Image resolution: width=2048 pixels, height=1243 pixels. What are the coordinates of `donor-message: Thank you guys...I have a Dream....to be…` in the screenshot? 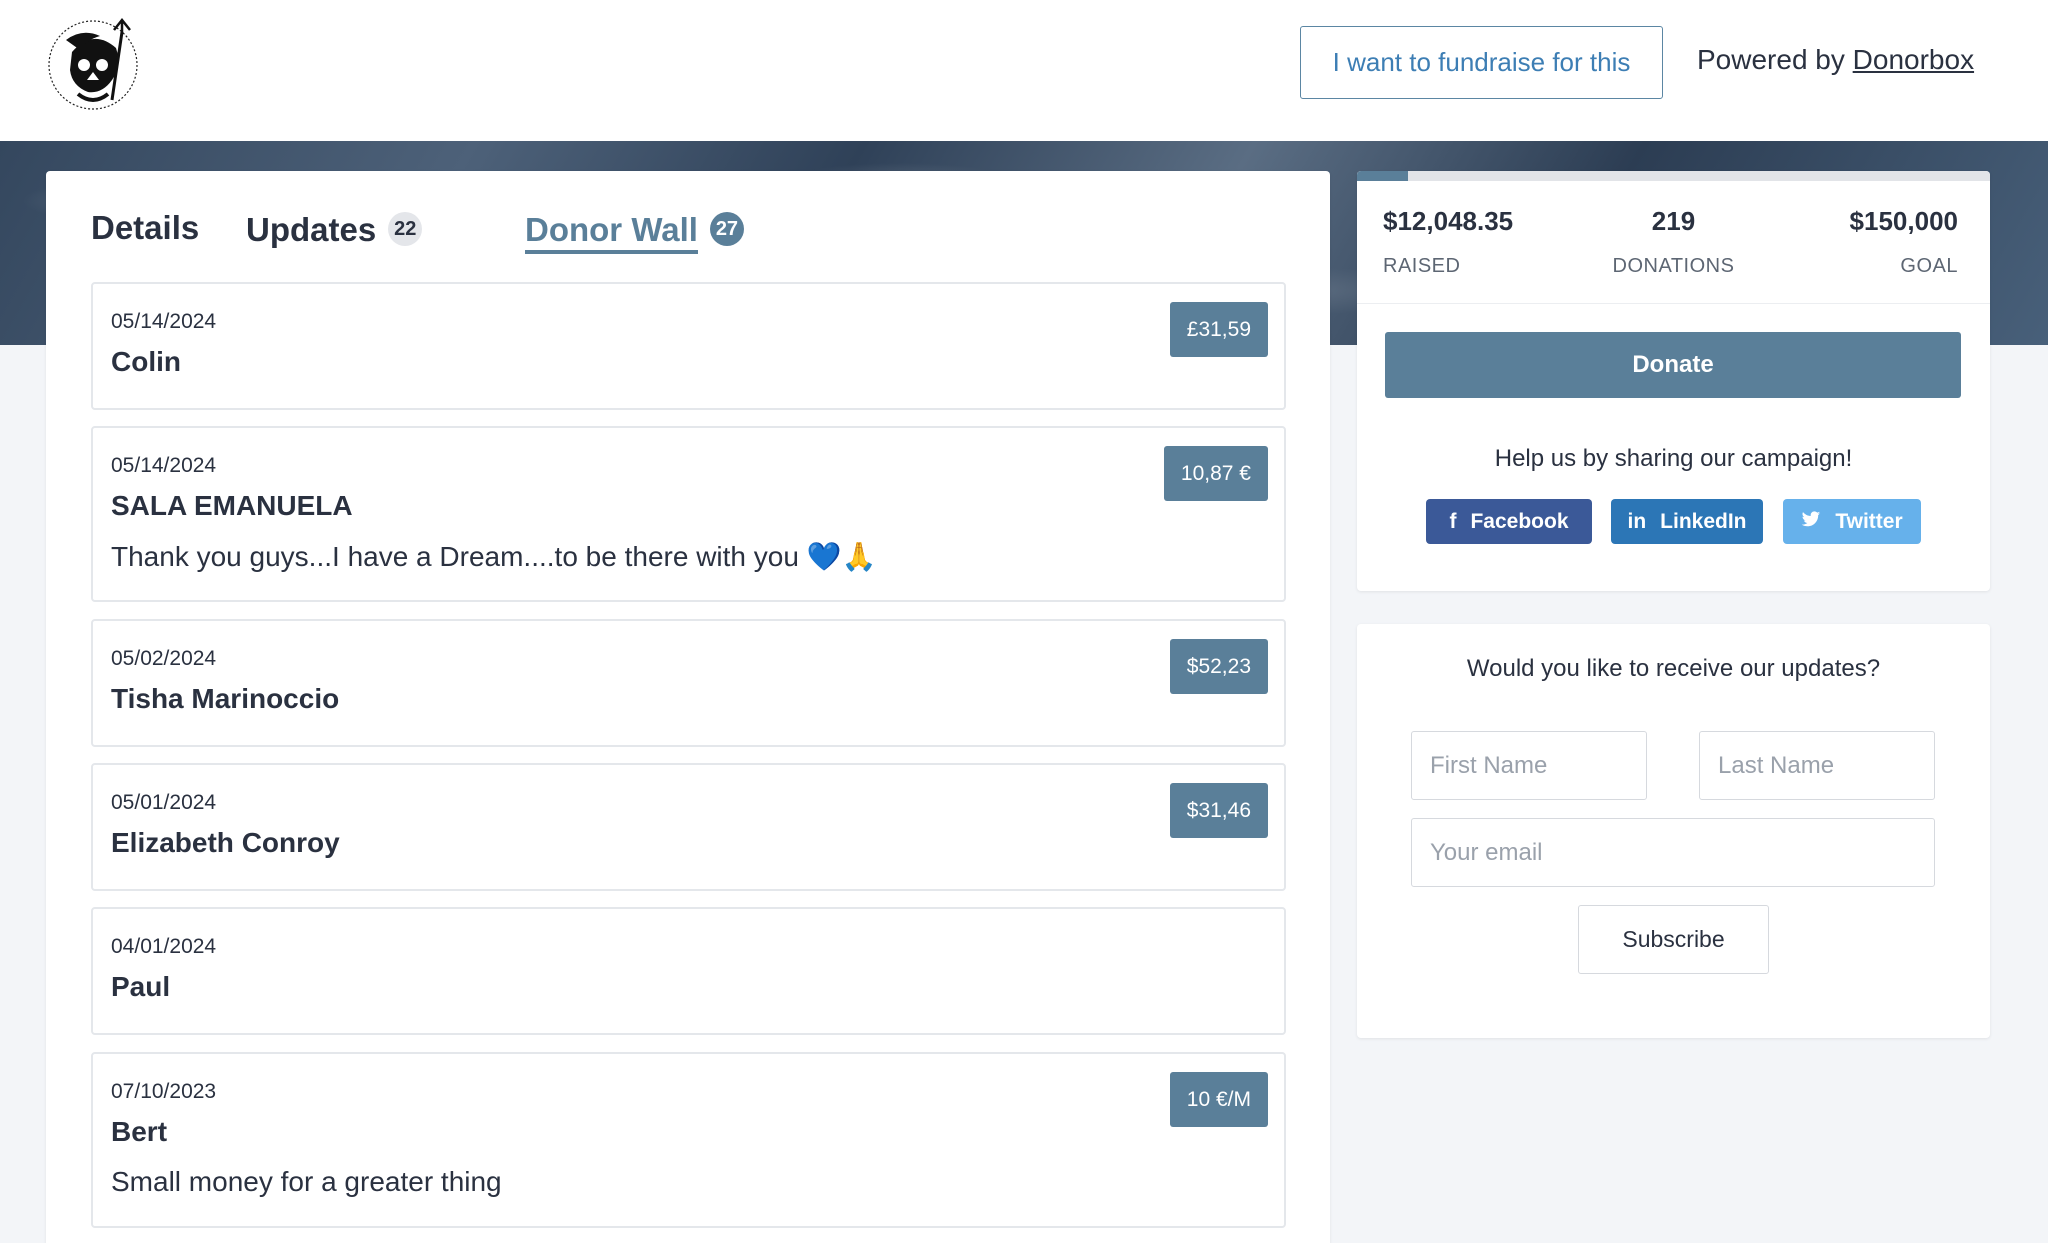 It's located at (494, 556).